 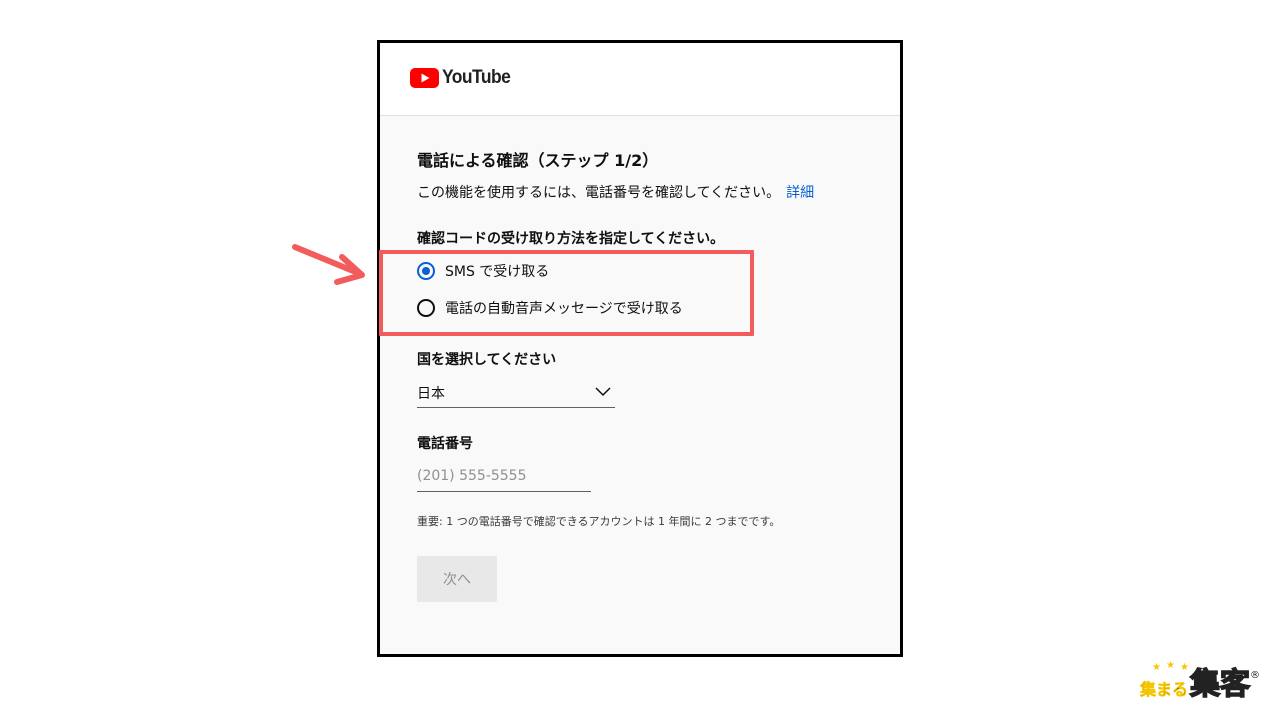 I want to click on youtube-play-icon, so click(x=424, y=78).